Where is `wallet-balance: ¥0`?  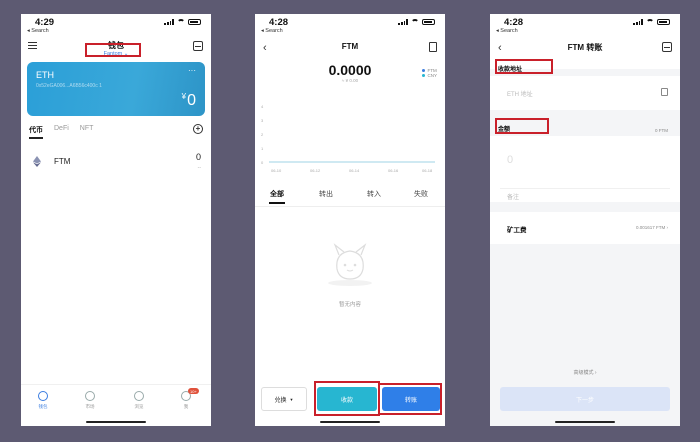
wallet-balance: ¥0 is located at coordinates (189, 101).